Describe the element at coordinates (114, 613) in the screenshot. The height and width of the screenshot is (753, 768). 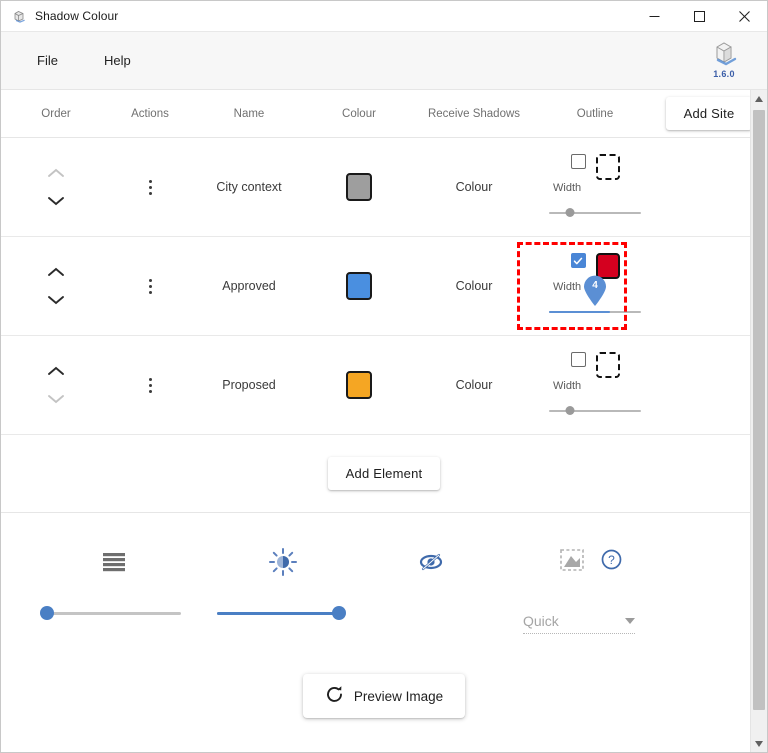
I see `slider-track` at that location.